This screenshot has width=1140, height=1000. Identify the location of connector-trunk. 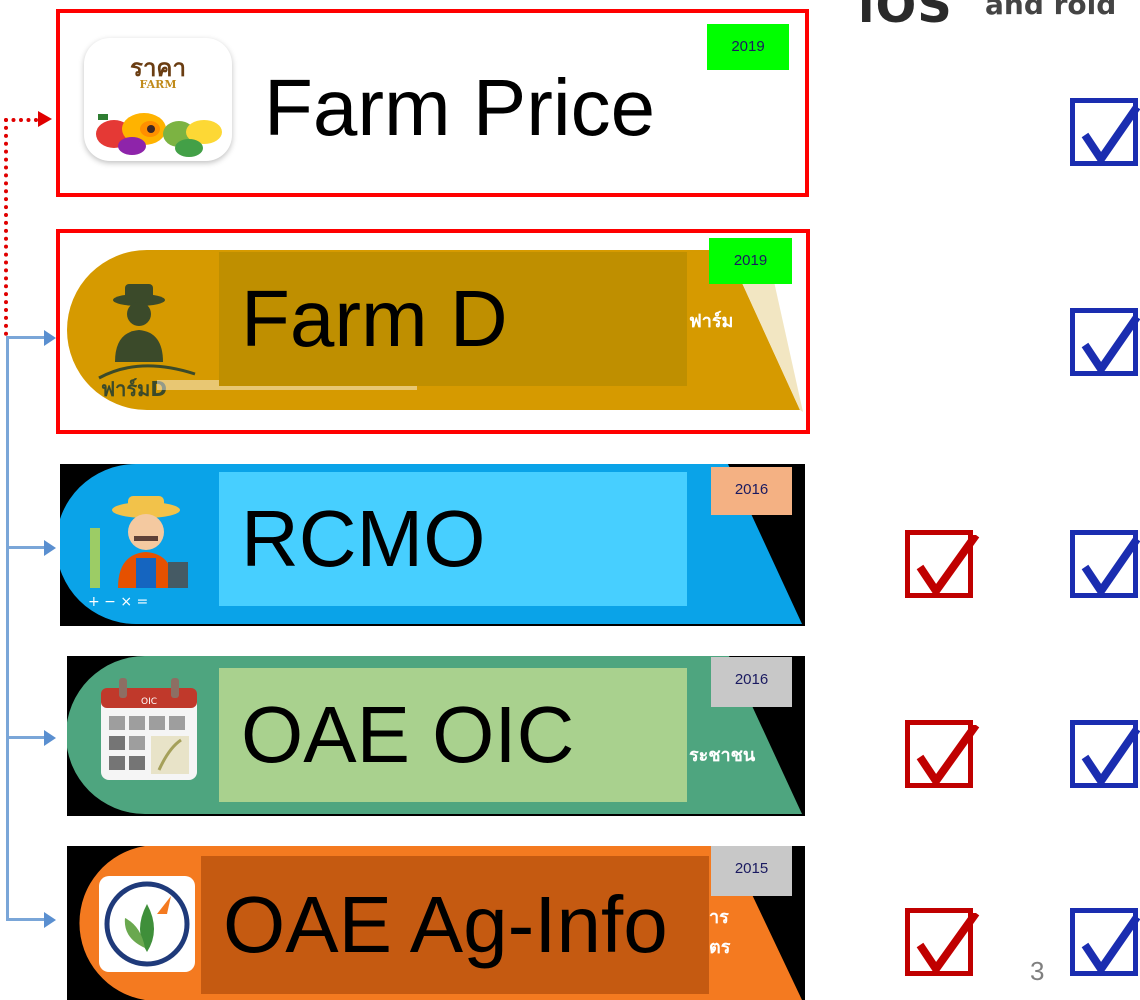
(7, 627).